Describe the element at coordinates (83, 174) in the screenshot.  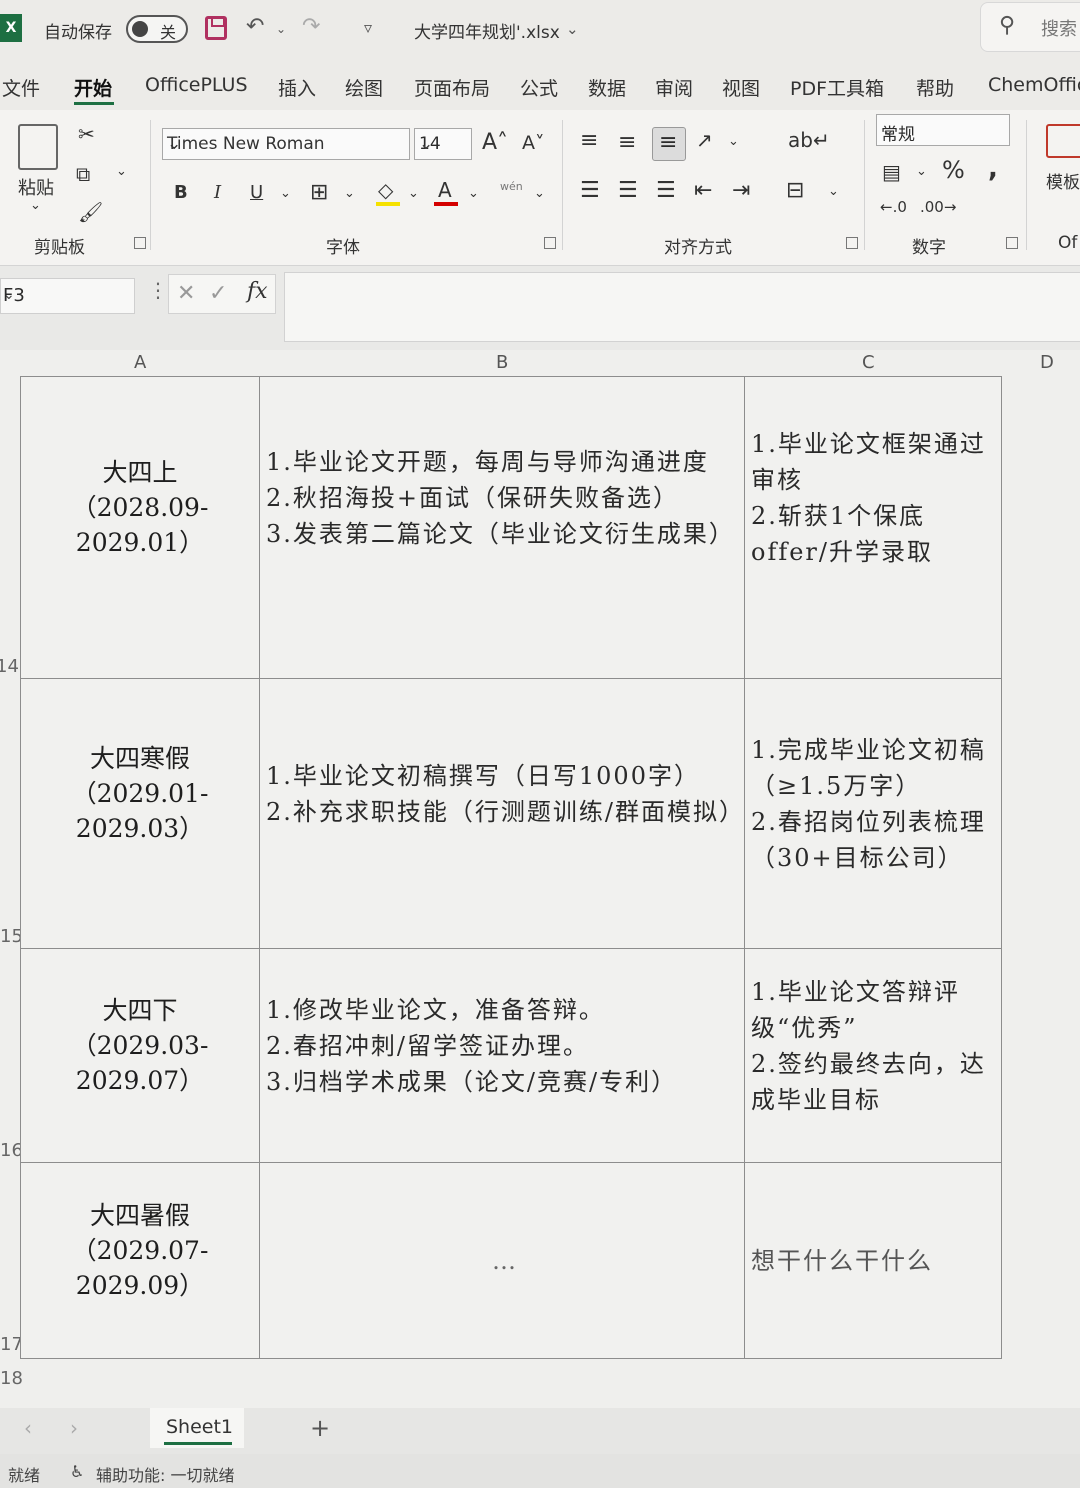
I see `copy-icon: ⧉` at that location.